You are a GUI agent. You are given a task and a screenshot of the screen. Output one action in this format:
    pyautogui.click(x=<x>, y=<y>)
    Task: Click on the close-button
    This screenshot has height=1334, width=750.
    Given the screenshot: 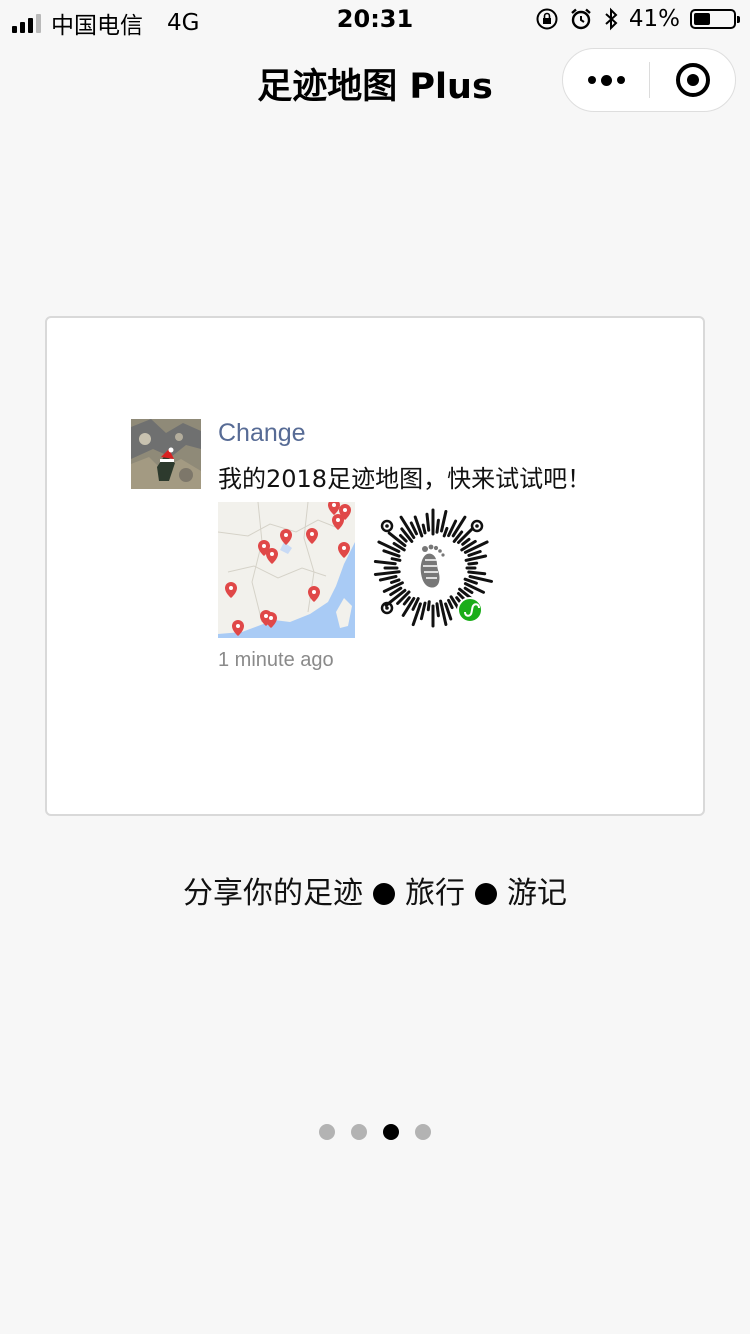 What is the action you would take?
    pyautogui.click(x=692, y=80)
    